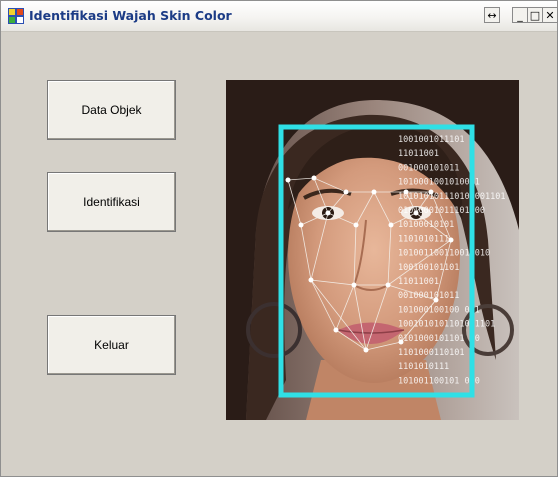 Image resolution: width=558 pixels, height=477 pixels. I want to click on binary-line: 10100110011001 010, so click(444, 254).